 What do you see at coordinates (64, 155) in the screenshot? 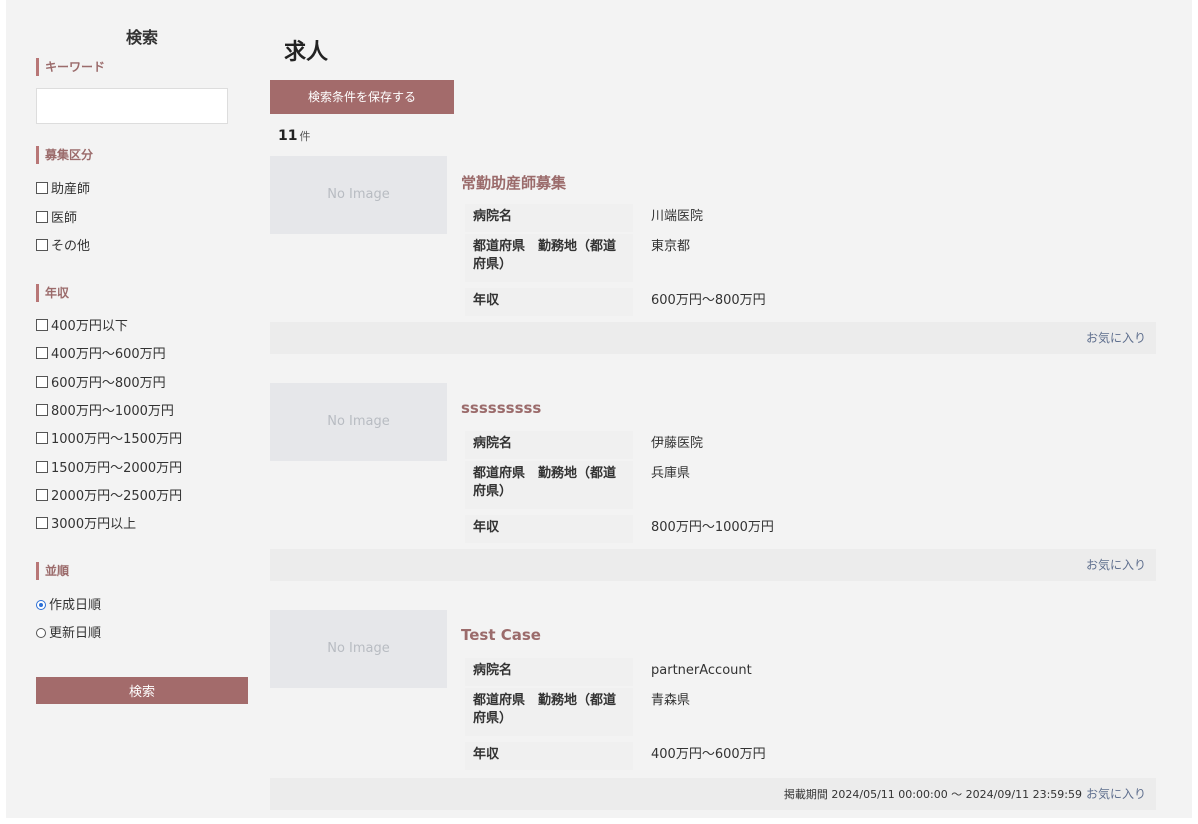
I see `category-section-label: 募集区分` at bounding box center [64, 155].